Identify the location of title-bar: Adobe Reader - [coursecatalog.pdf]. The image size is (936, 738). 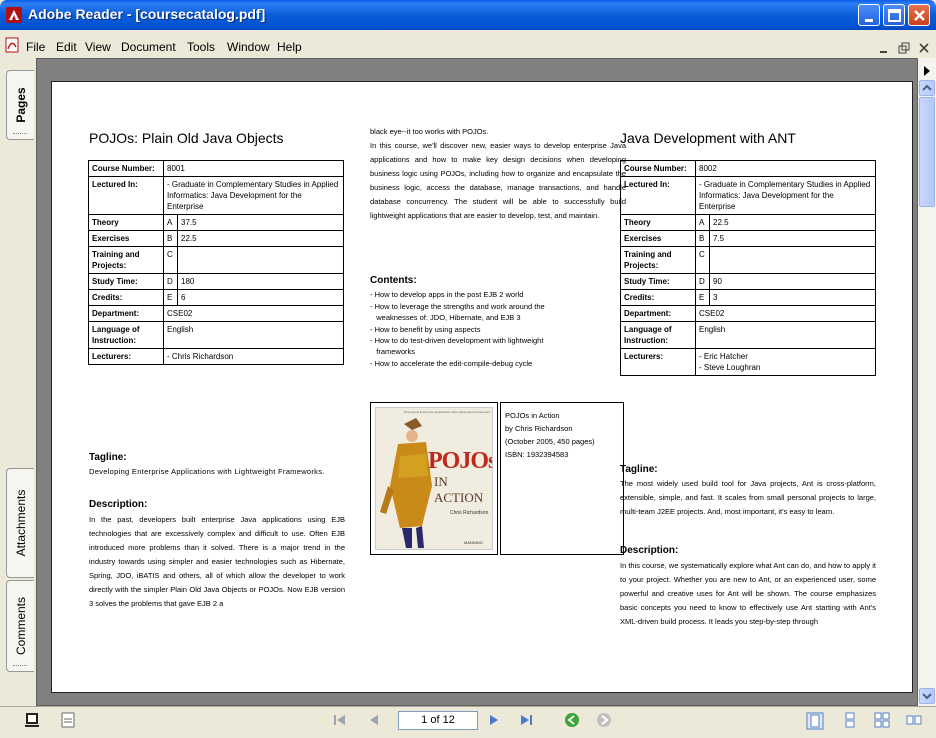
(468, 15).